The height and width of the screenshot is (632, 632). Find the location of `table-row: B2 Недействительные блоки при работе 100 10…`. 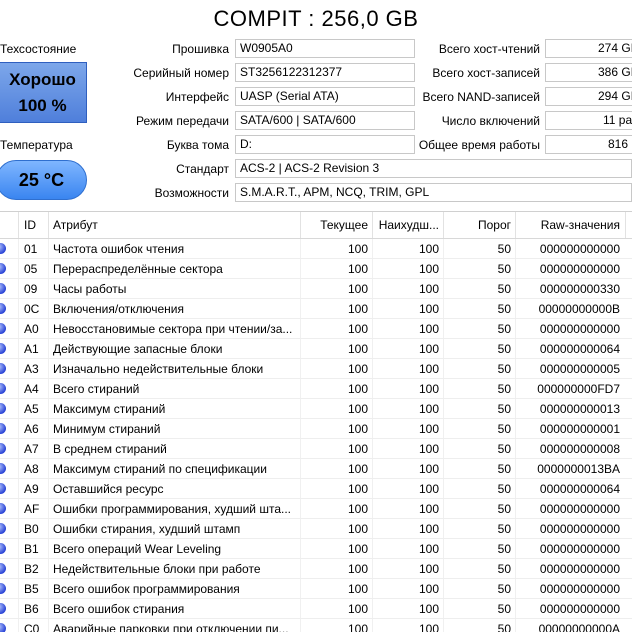

table-row: B2 Недействительные блоки при работе 100 10… is located at coordinates (316, 569).